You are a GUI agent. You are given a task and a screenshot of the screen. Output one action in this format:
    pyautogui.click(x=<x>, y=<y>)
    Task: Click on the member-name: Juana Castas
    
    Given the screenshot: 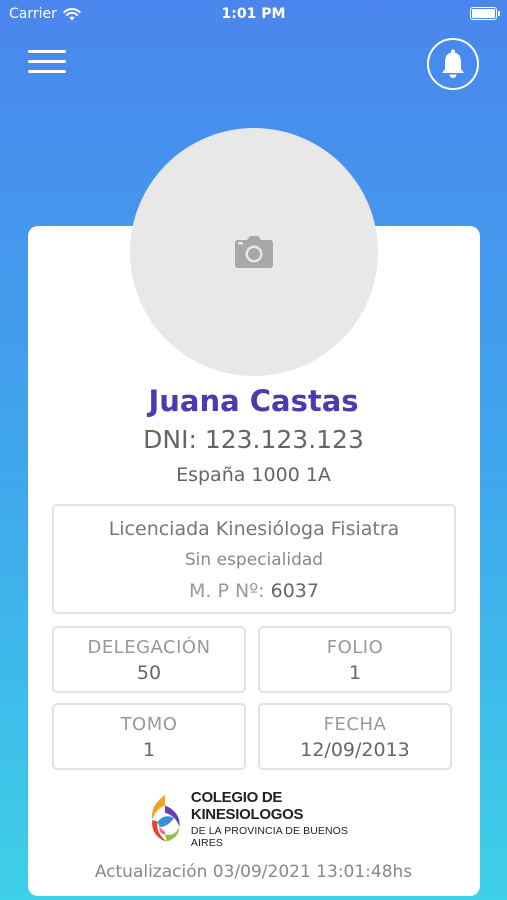 What is the action you would take?
    pyautogui.click(x=253, y=401)
    